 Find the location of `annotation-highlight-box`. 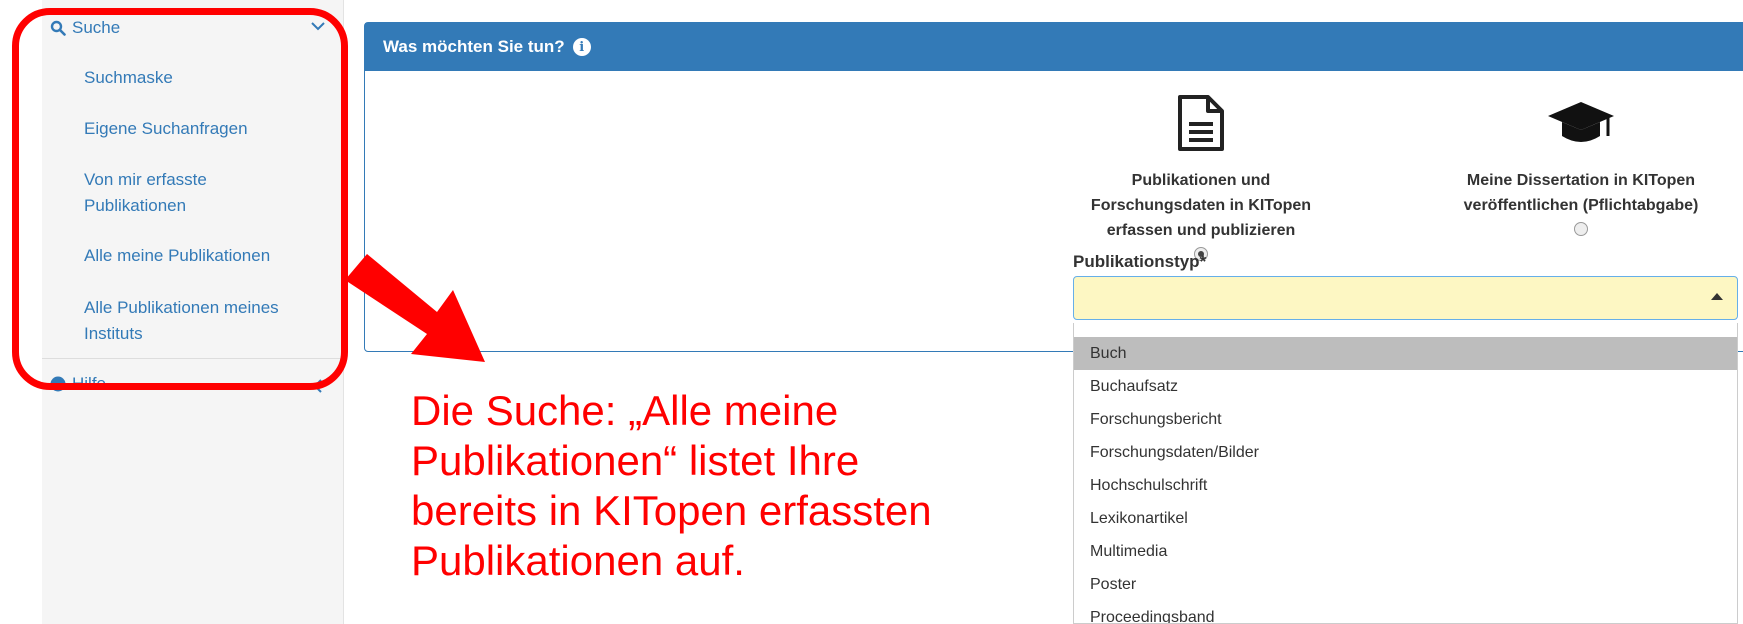

annotation-highlight-box is located at coordinates (180, 199).